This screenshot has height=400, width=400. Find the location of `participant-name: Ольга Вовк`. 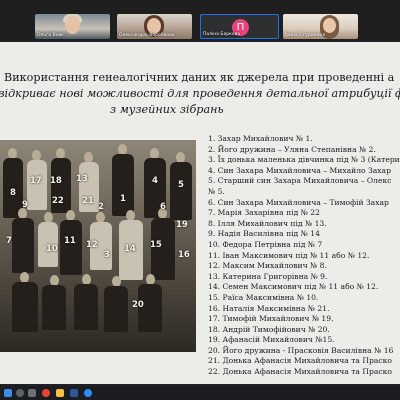

participant-name: Ольга Вовк is located at coordinates (50, 35).